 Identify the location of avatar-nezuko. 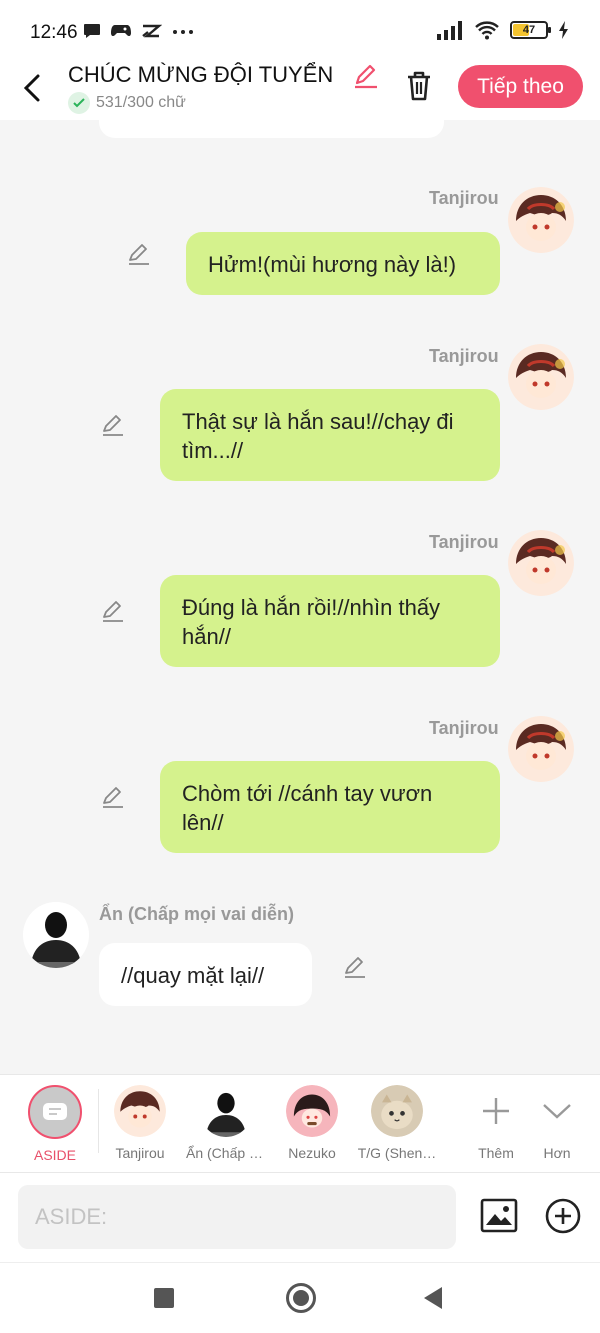
(312, 1111).